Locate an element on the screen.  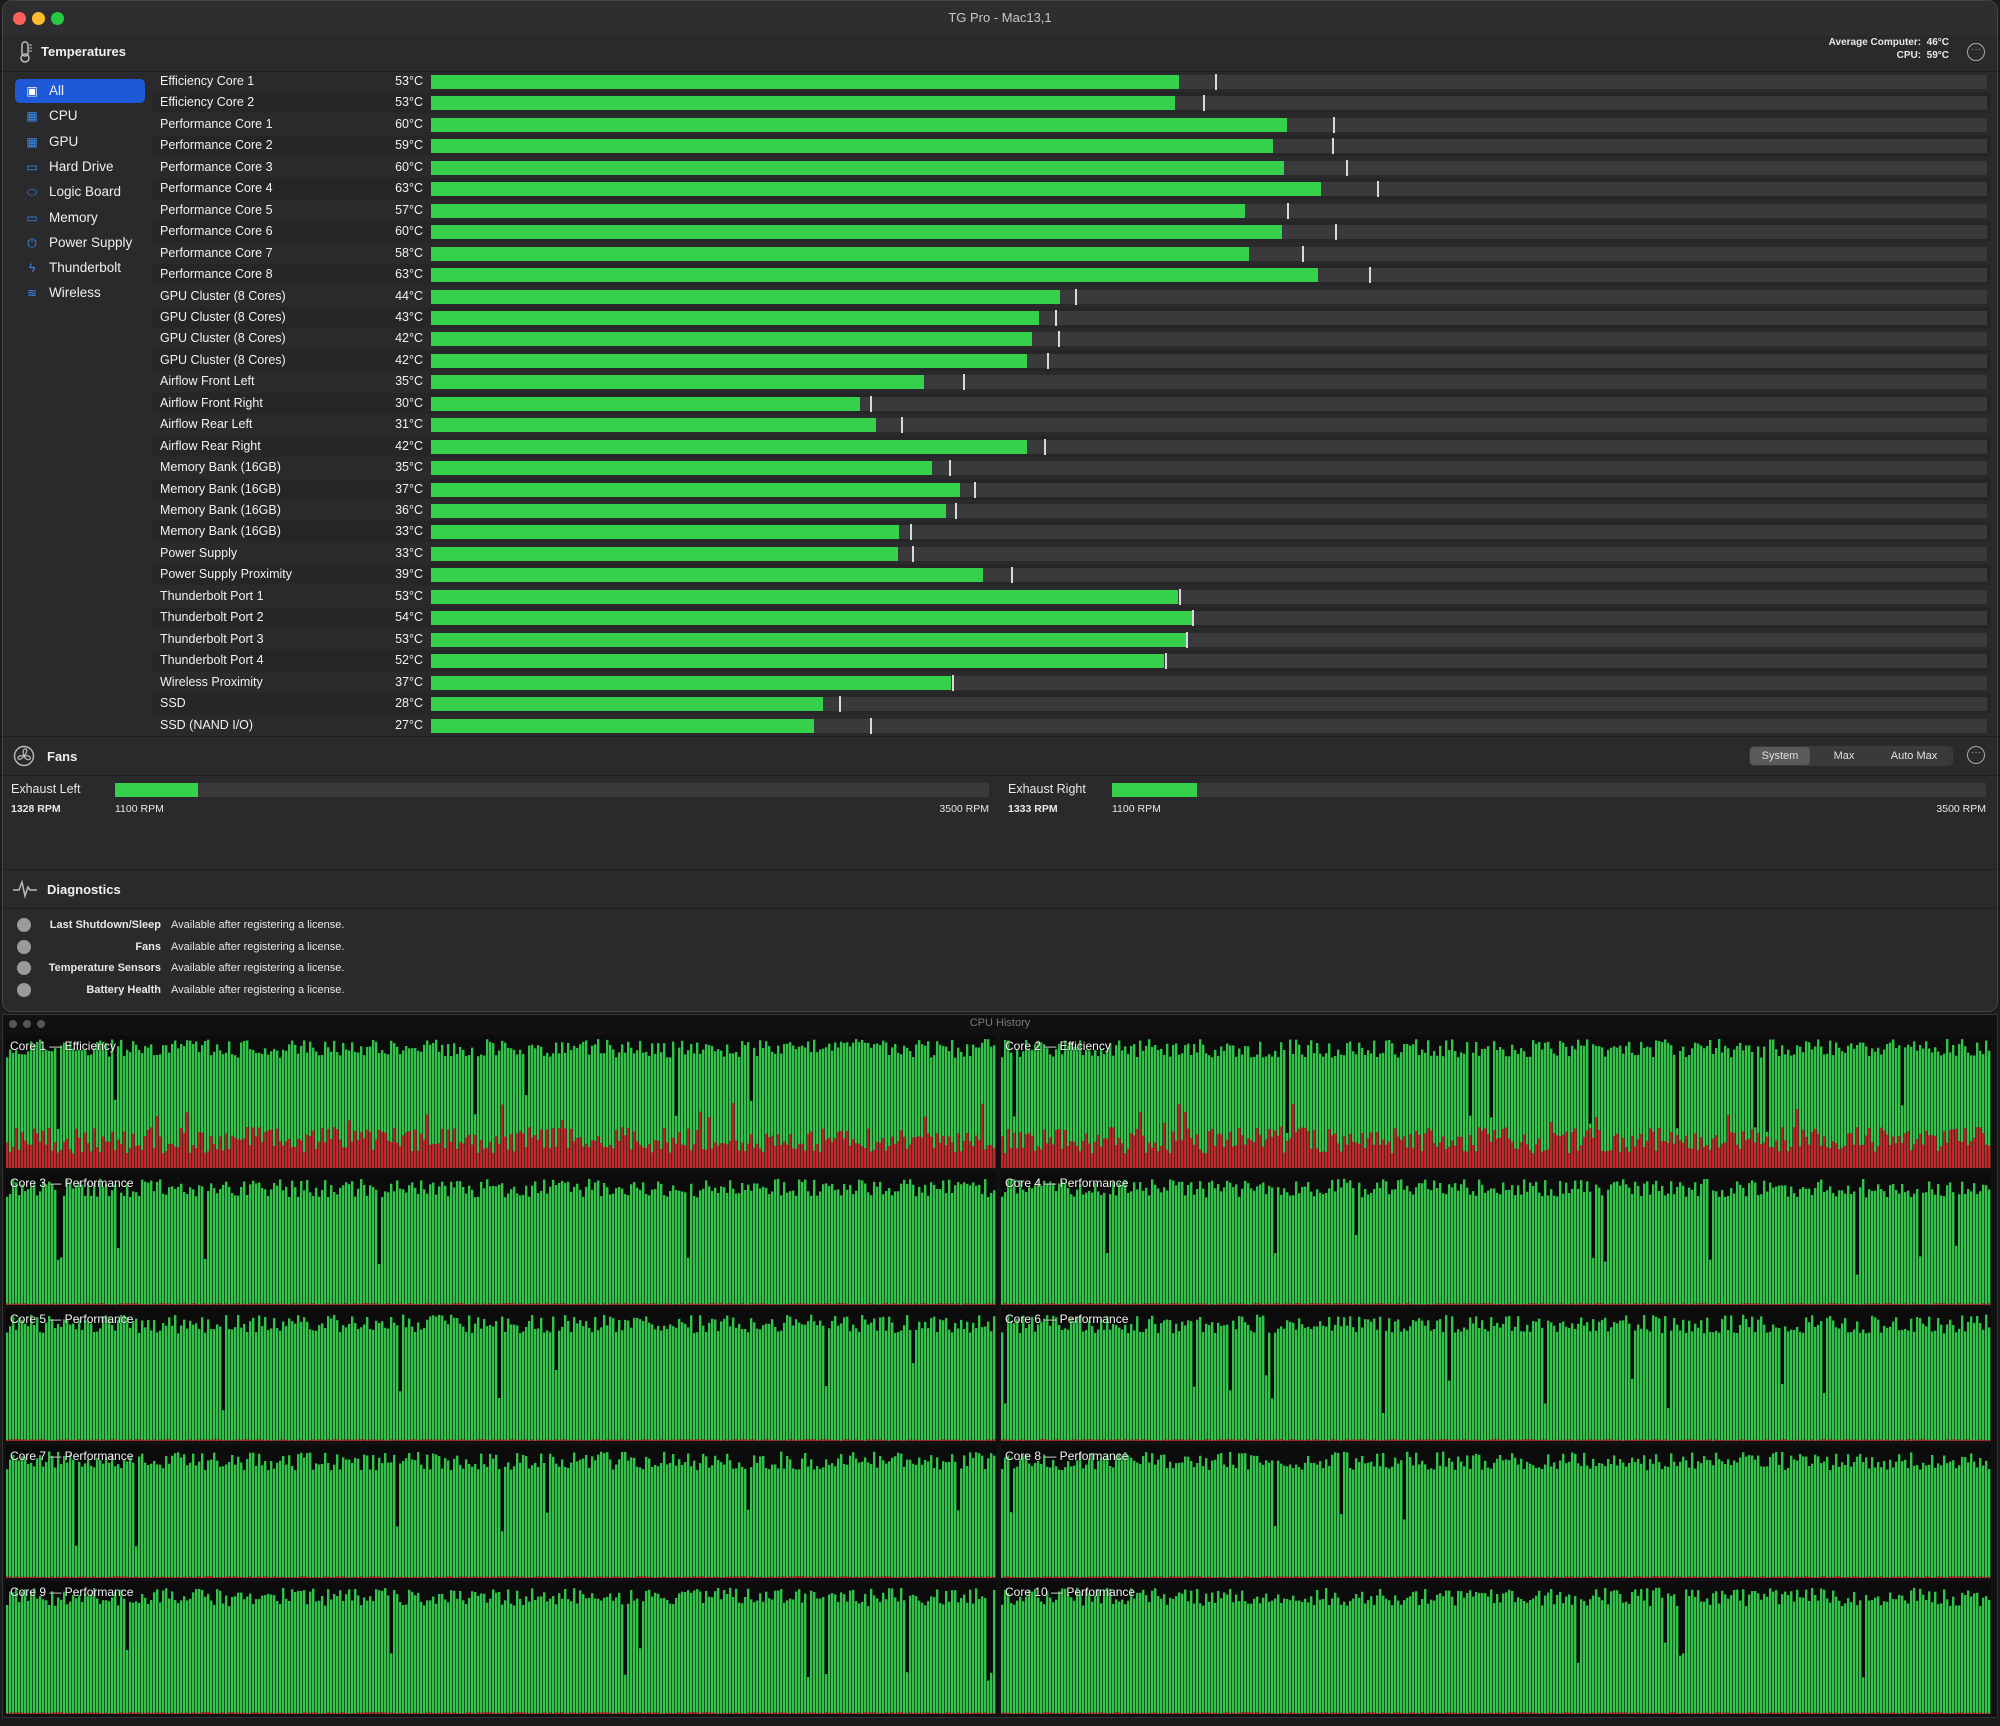
sidebar-item-hard-drive: ▭ Hard Drive is located at coordinates (80, 167).